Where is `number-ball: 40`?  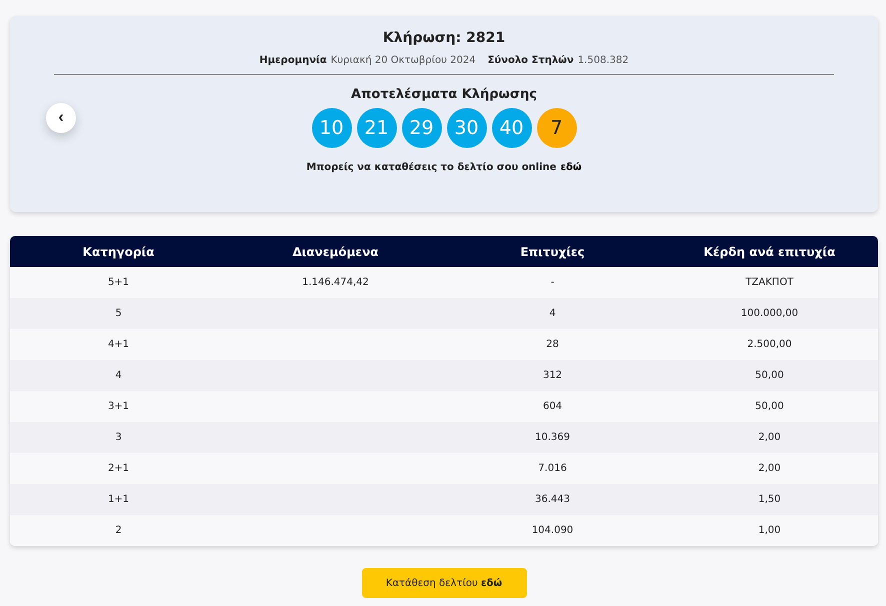
number-ball: 40 is located at coordinates (512, 128).